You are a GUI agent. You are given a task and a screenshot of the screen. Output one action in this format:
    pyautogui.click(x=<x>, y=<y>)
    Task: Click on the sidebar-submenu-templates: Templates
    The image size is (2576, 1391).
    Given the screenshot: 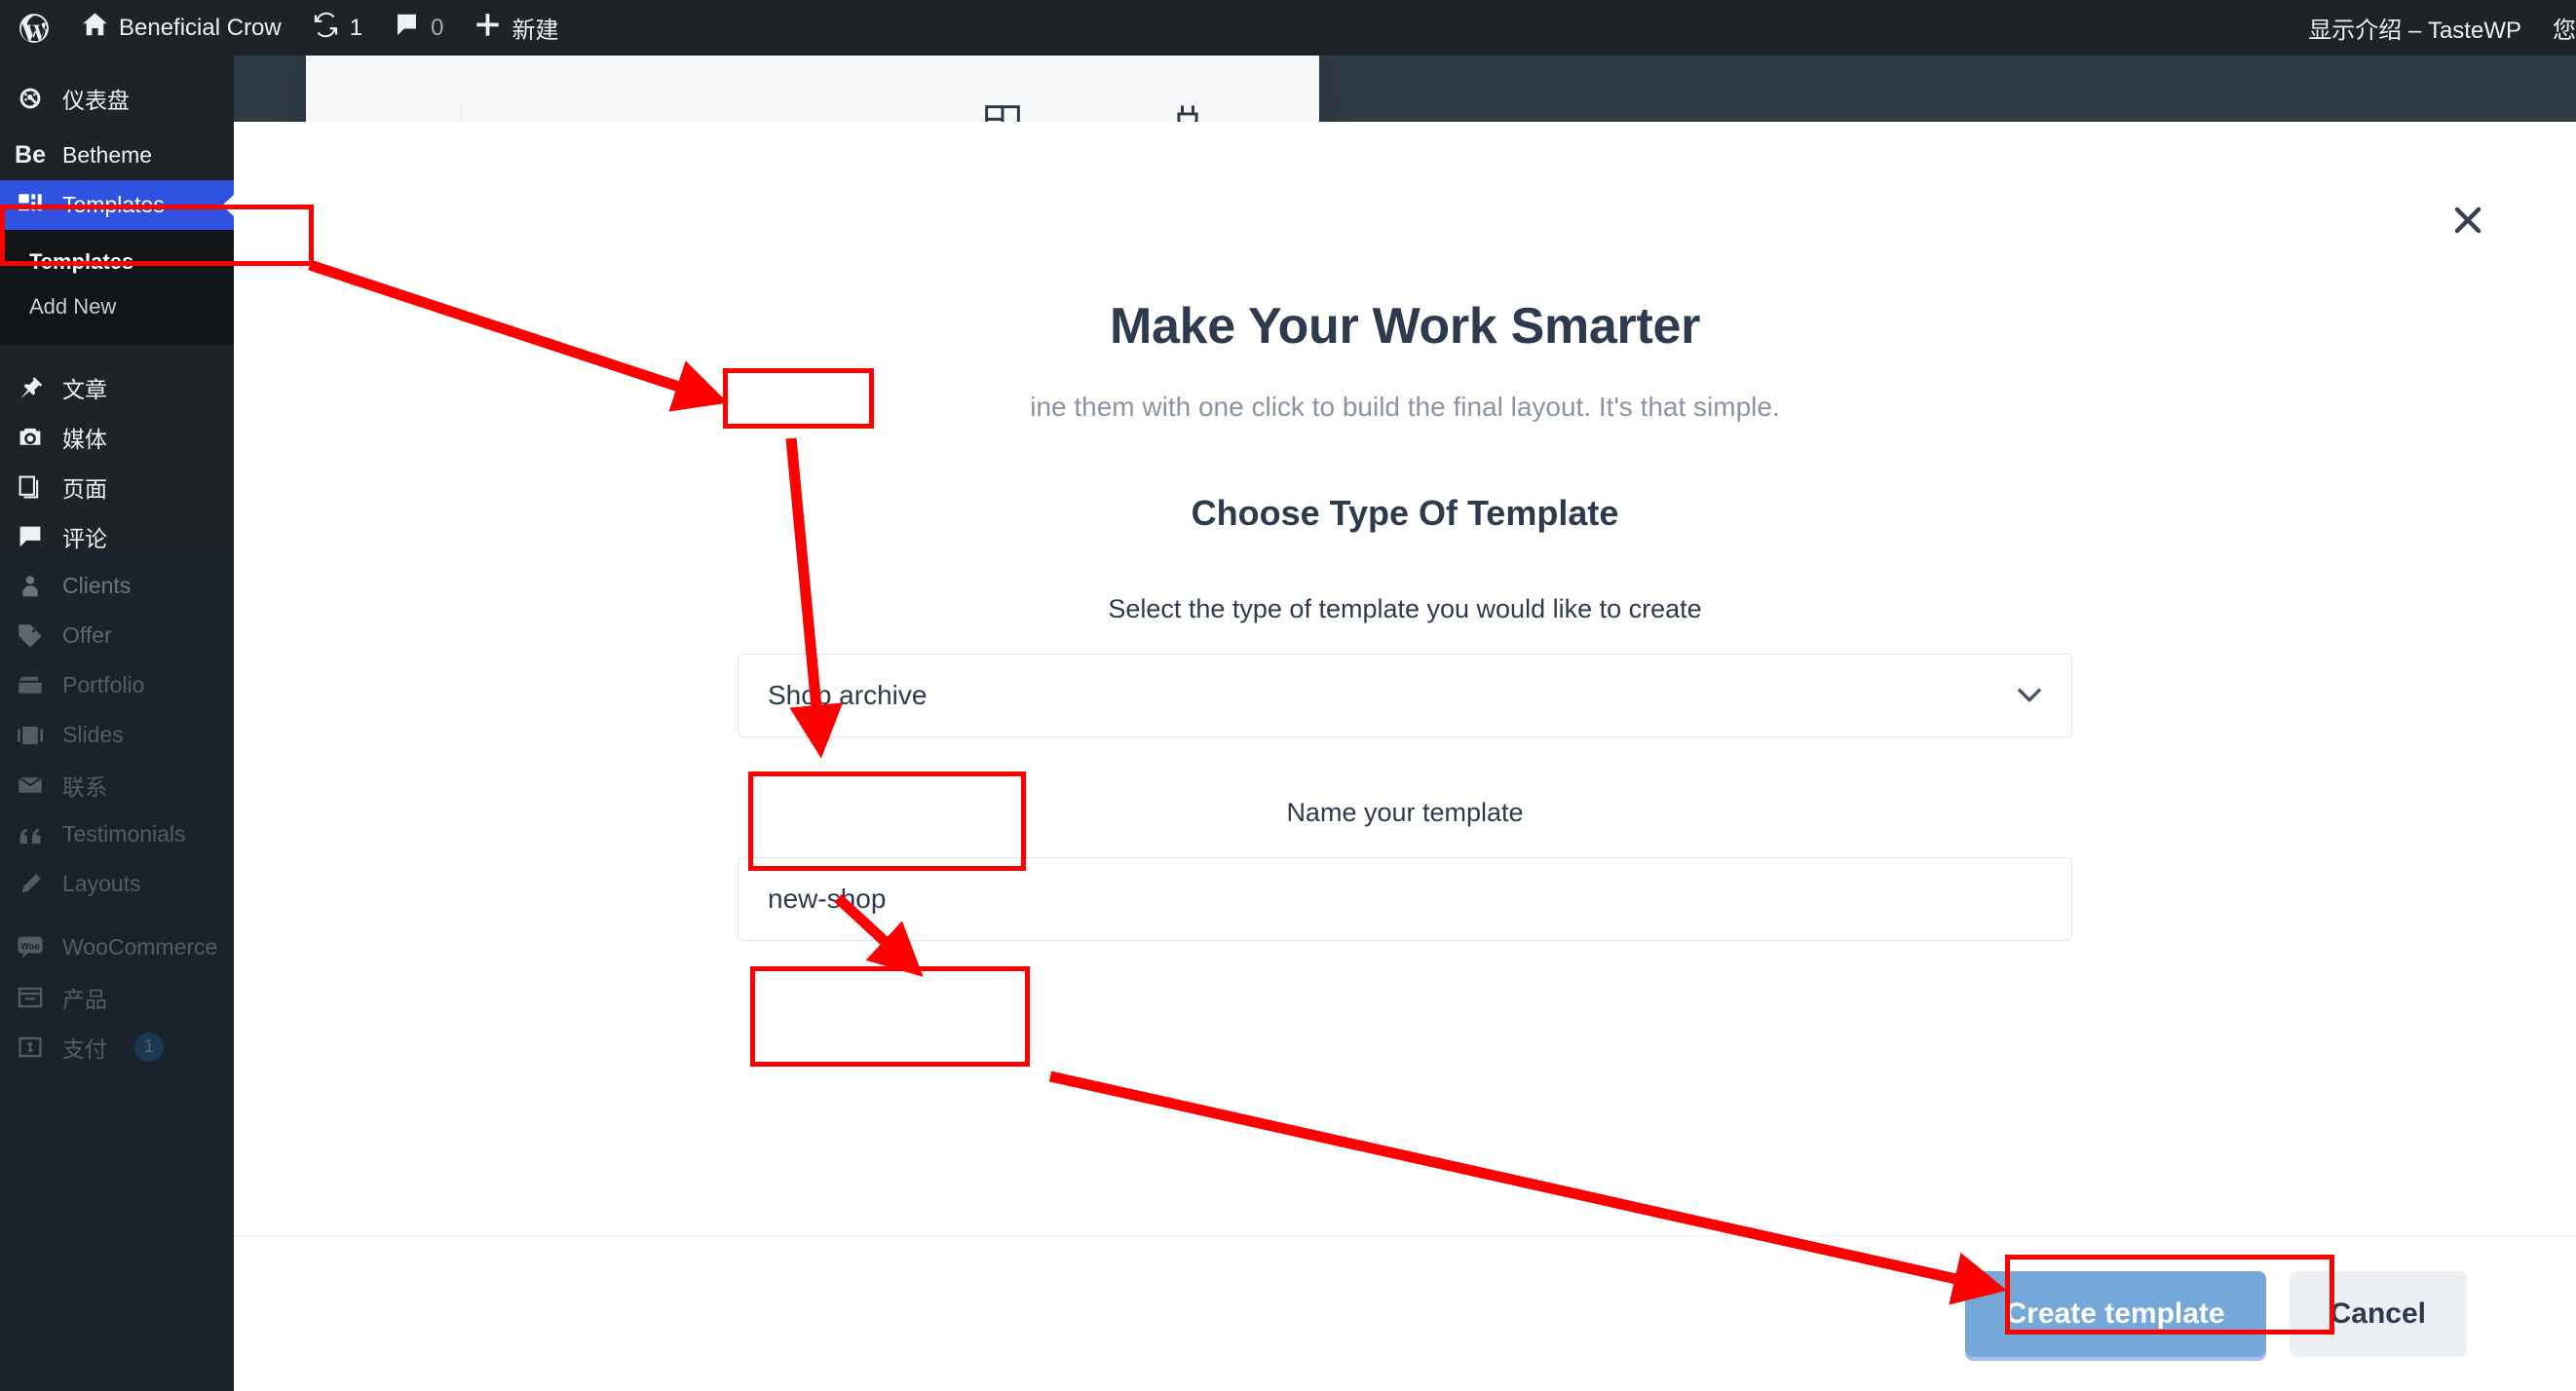 What is the action you would take?
    pyautogui.click(x=117, y=262)
    